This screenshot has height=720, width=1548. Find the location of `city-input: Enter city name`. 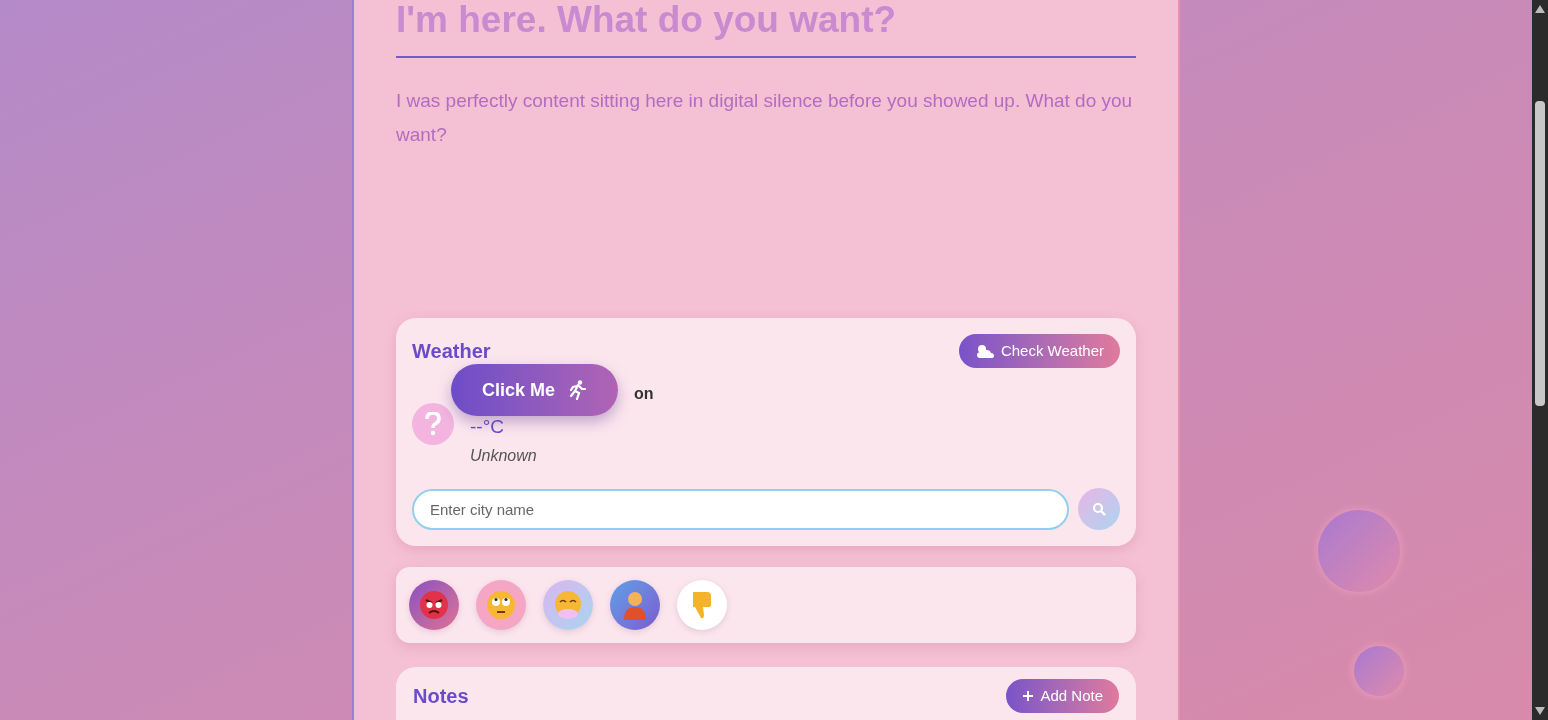

city-input: Enter city name is located at coordinates (740, 509).